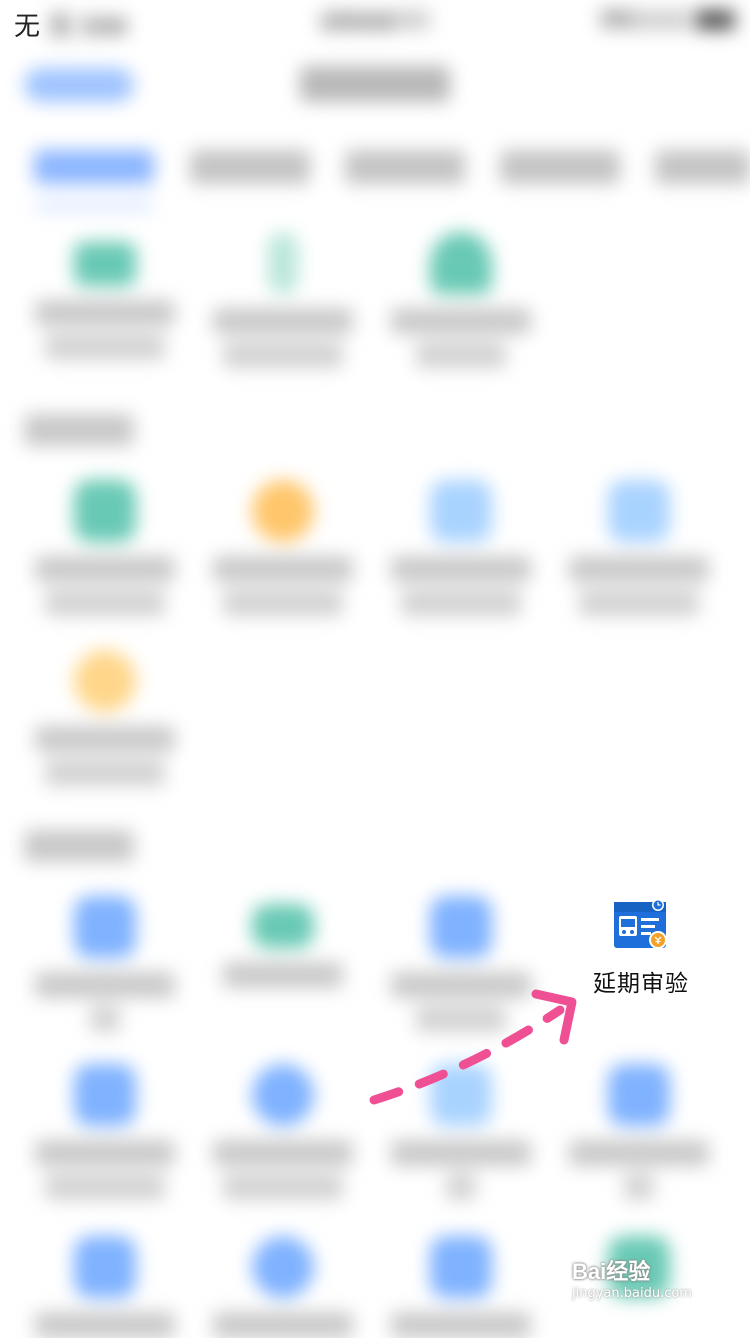  I want to click on category-tabs, so click(375, 180).